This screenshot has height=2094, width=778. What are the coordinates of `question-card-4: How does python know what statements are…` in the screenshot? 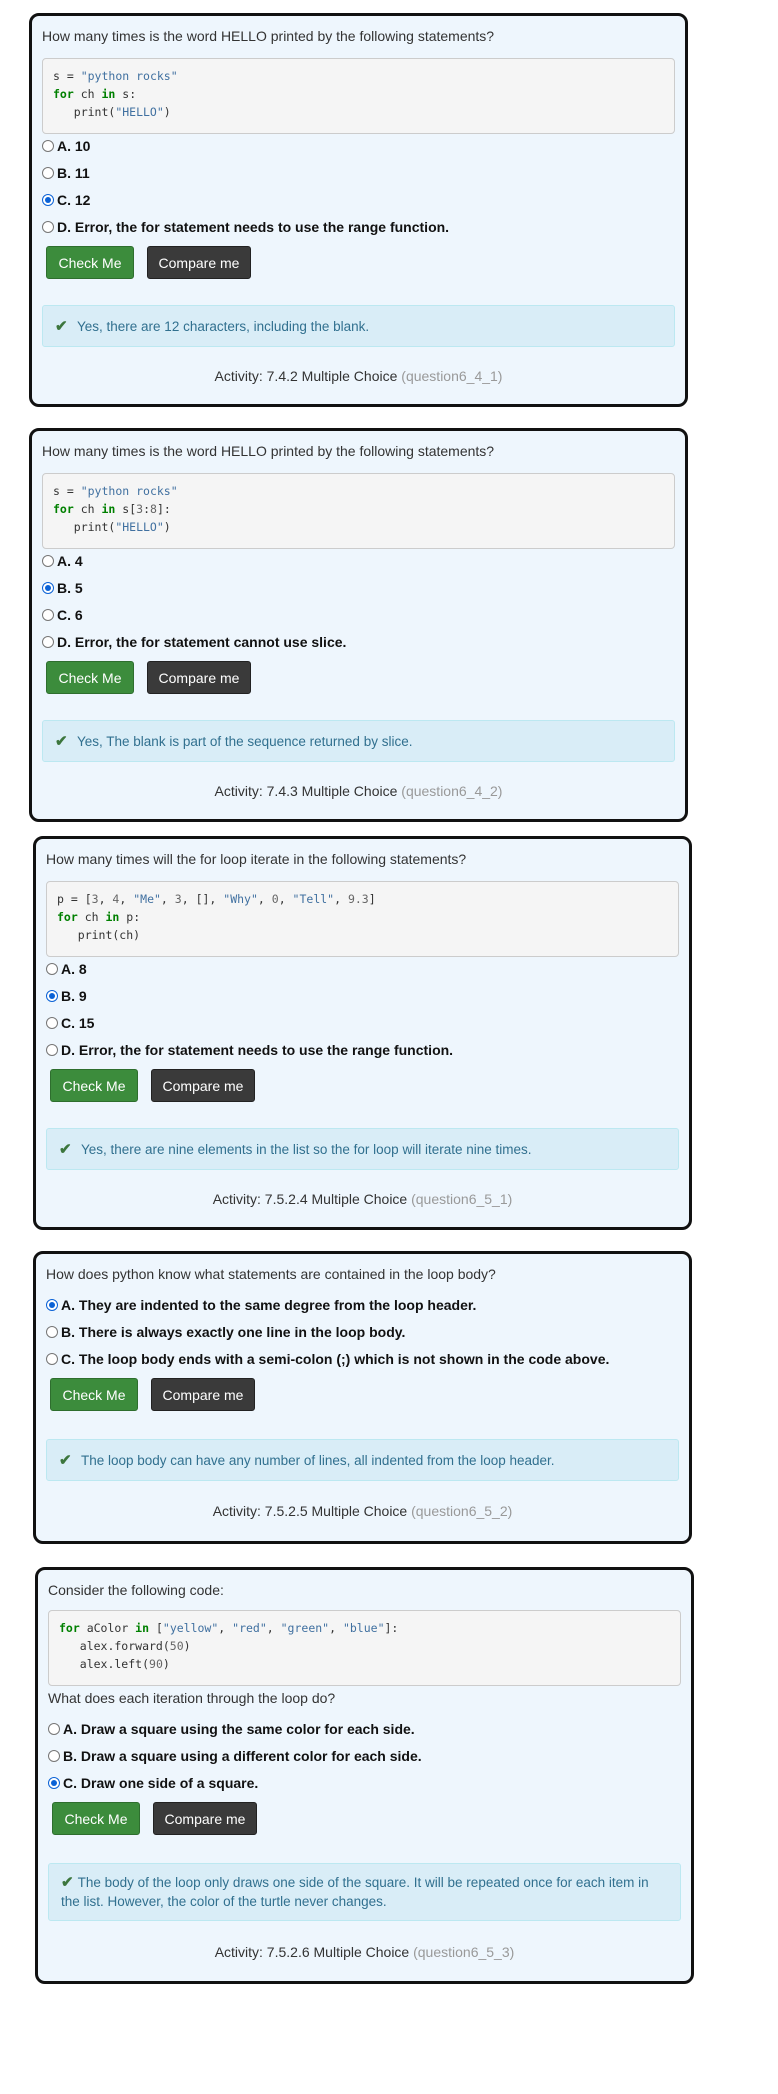 It's located at (362, 1397).